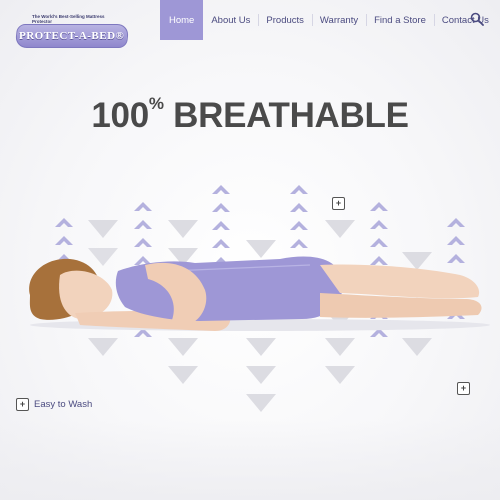  I want to click on search-icon, so click(477, 19).